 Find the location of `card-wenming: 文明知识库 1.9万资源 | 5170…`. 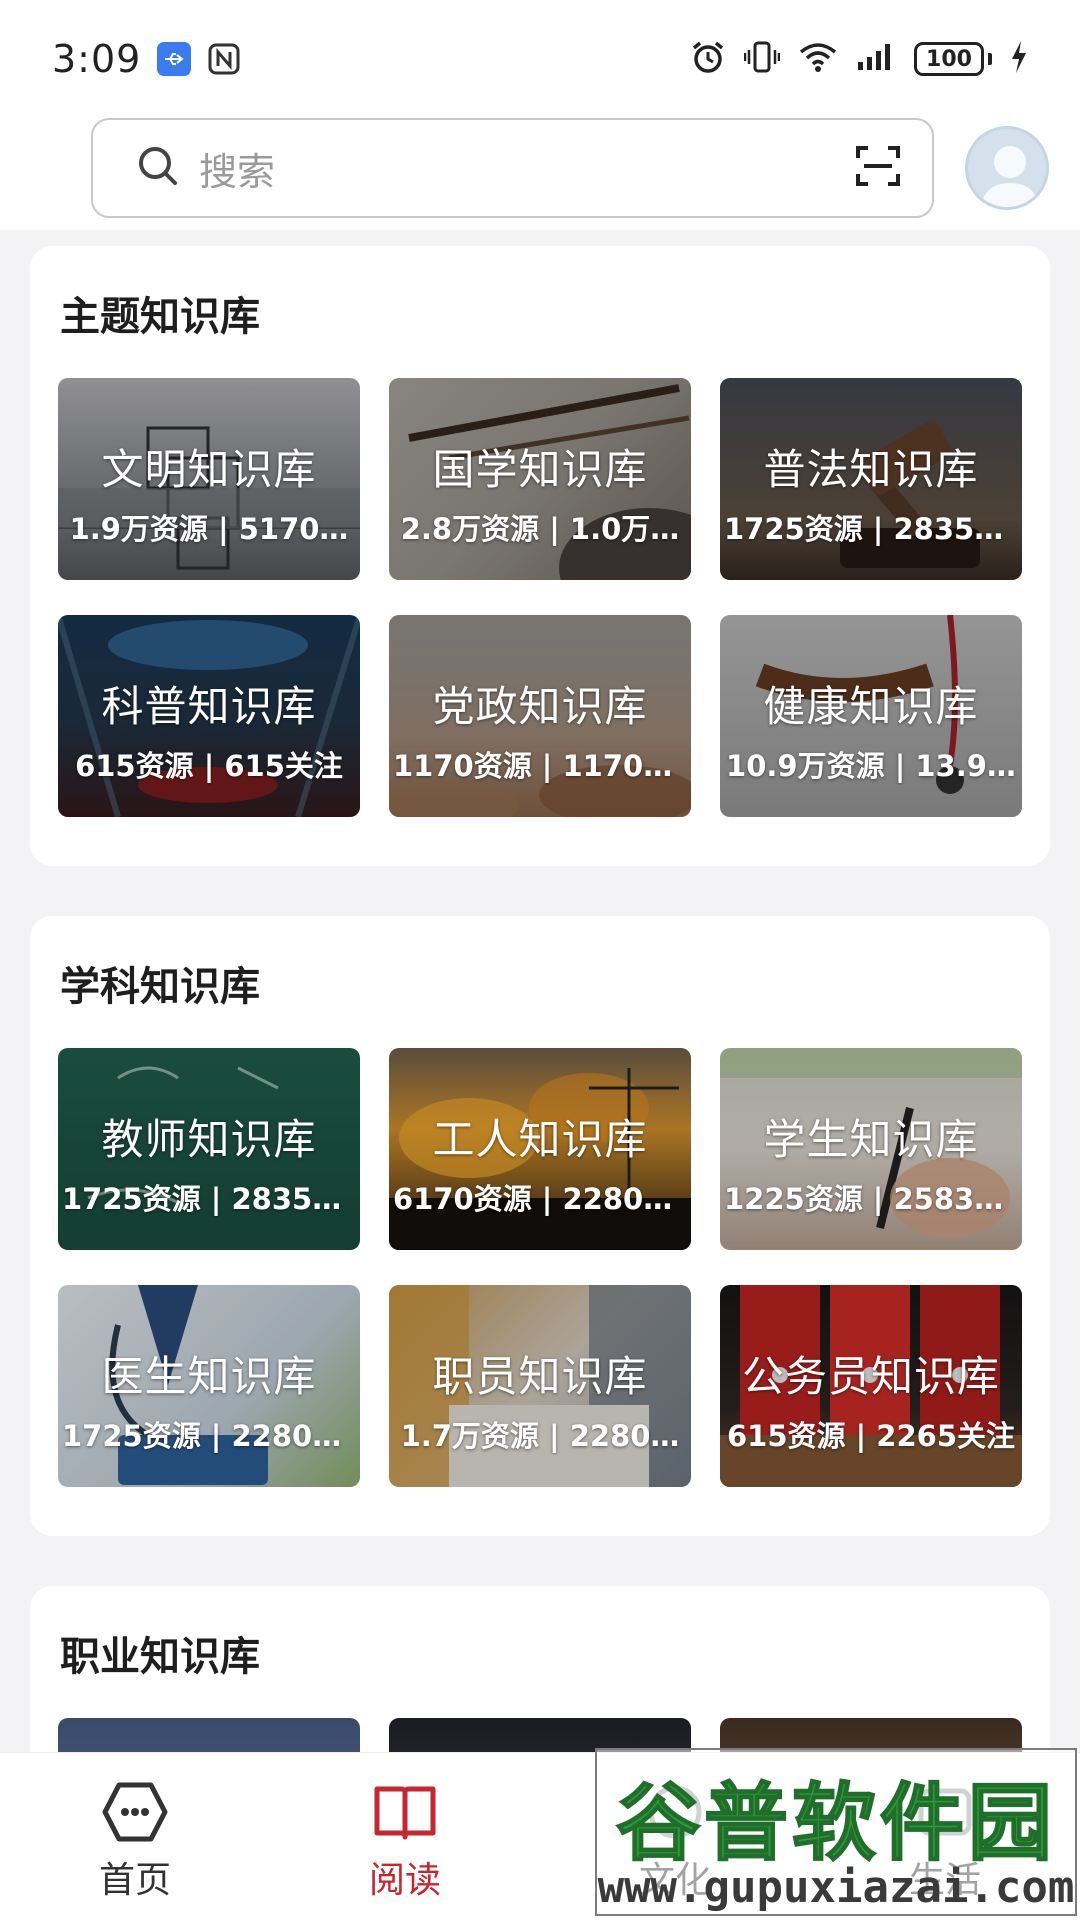

card-wenming: 文明知识库 1.9万资源 | 5170… is located at coordinates (209, 479).